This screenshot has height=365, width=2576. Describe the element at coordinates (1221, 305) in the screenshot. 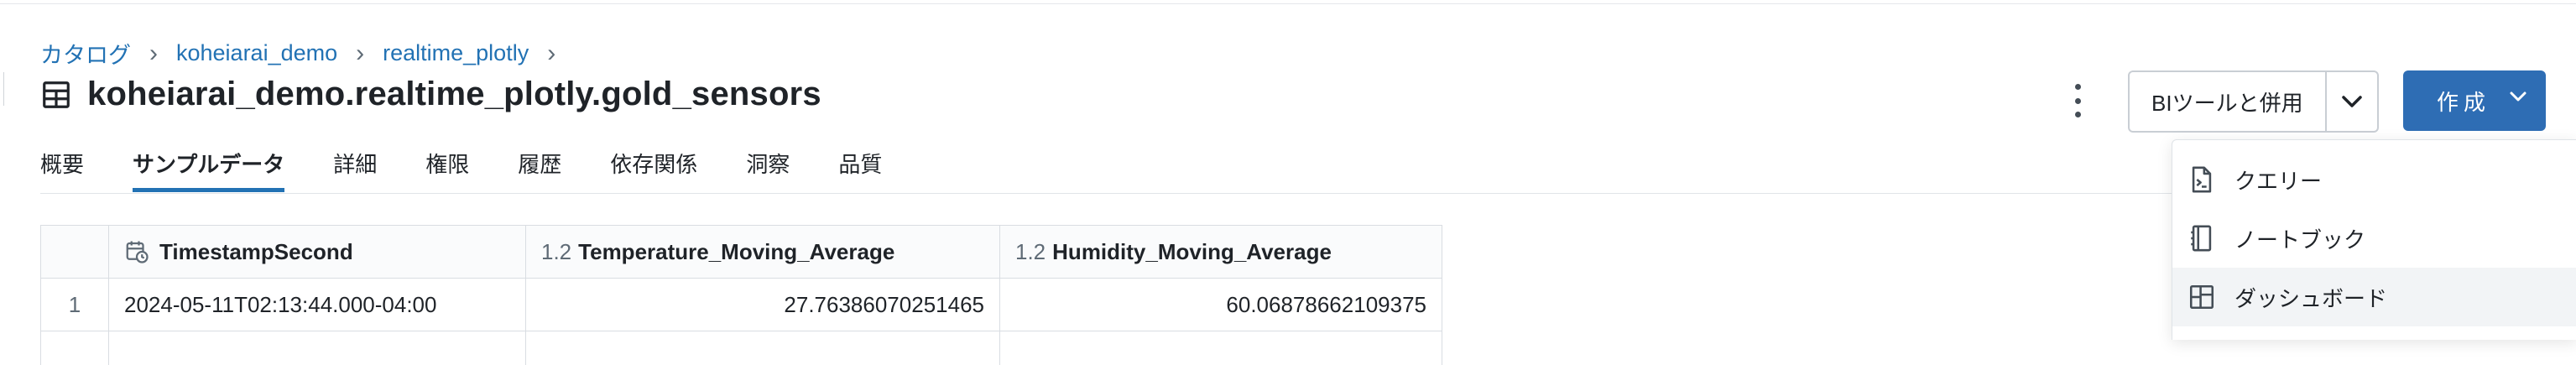

I see `cell-humidity: 60.06878662109375` at that location.